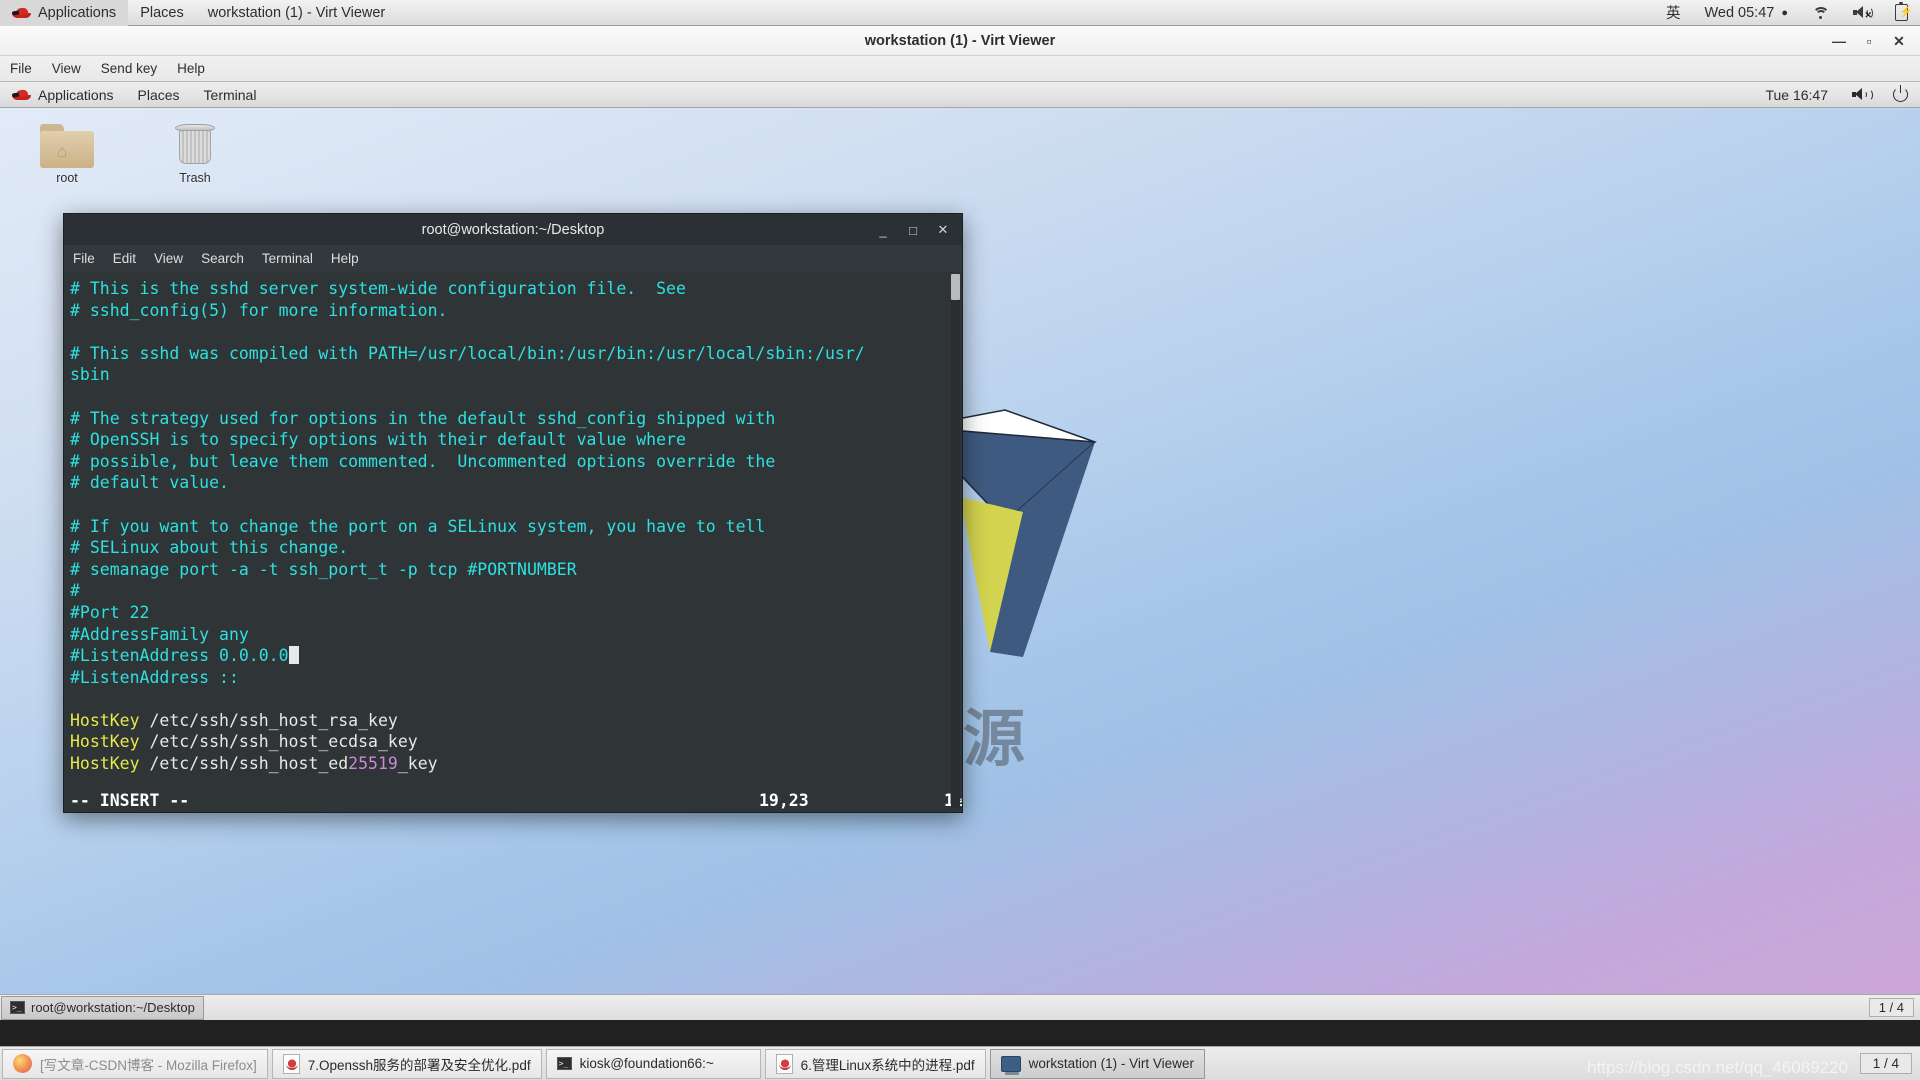 The width and height of the screenshot is (1920, 1080). I want to click on host-places-menu: Places, so click(162, 13).